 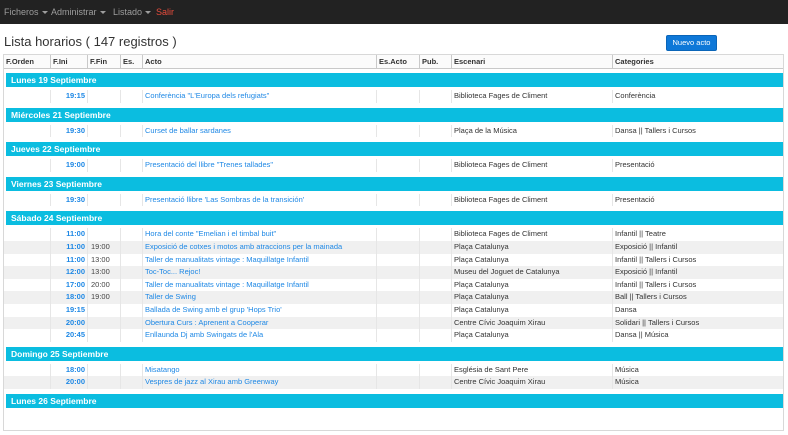 I want to click on col-header-acto: Acto, so click(x=259, y=61).